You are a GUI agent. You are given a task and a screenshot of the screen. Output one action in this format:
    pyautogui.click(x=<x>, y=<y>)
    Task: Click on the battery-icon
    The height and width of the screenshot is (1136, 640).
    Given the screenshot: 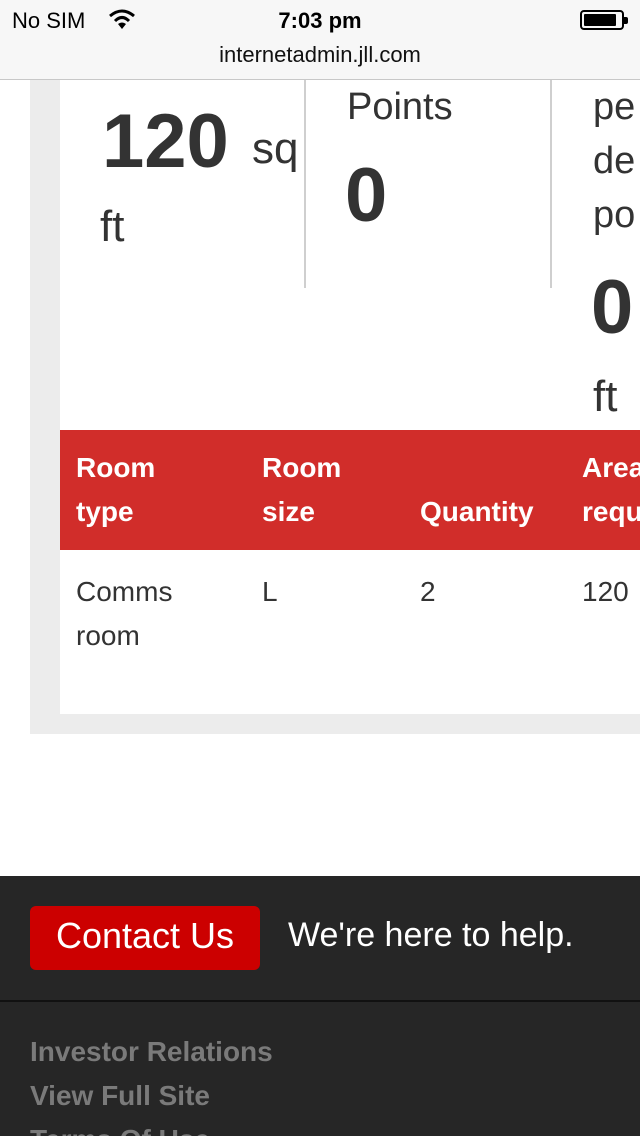 What is the action you would take?
    pyautogui.click(x=604, y=20)
    